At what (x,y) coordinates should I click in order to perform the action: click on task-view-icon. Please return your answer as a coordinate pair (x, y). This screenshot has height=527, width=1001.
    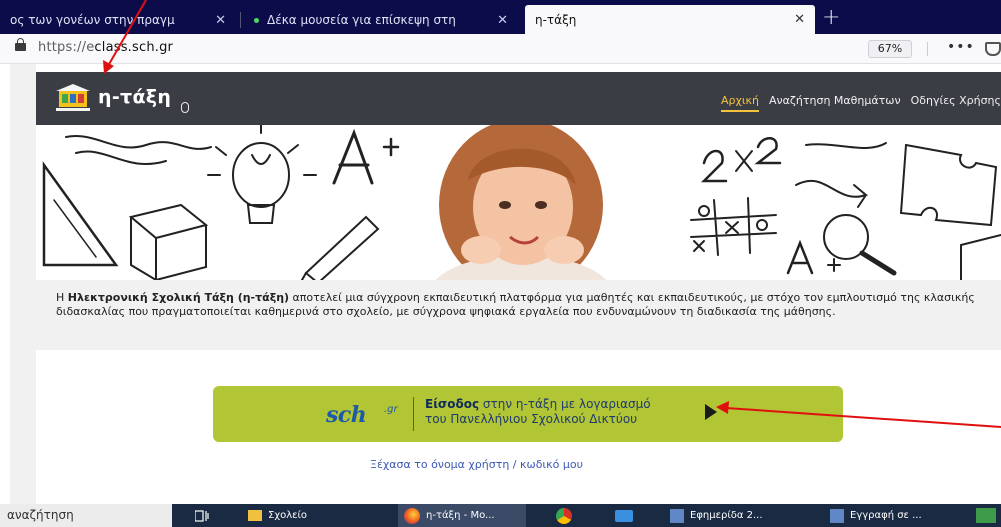
    Looking at the image, I should click on (202, 515).